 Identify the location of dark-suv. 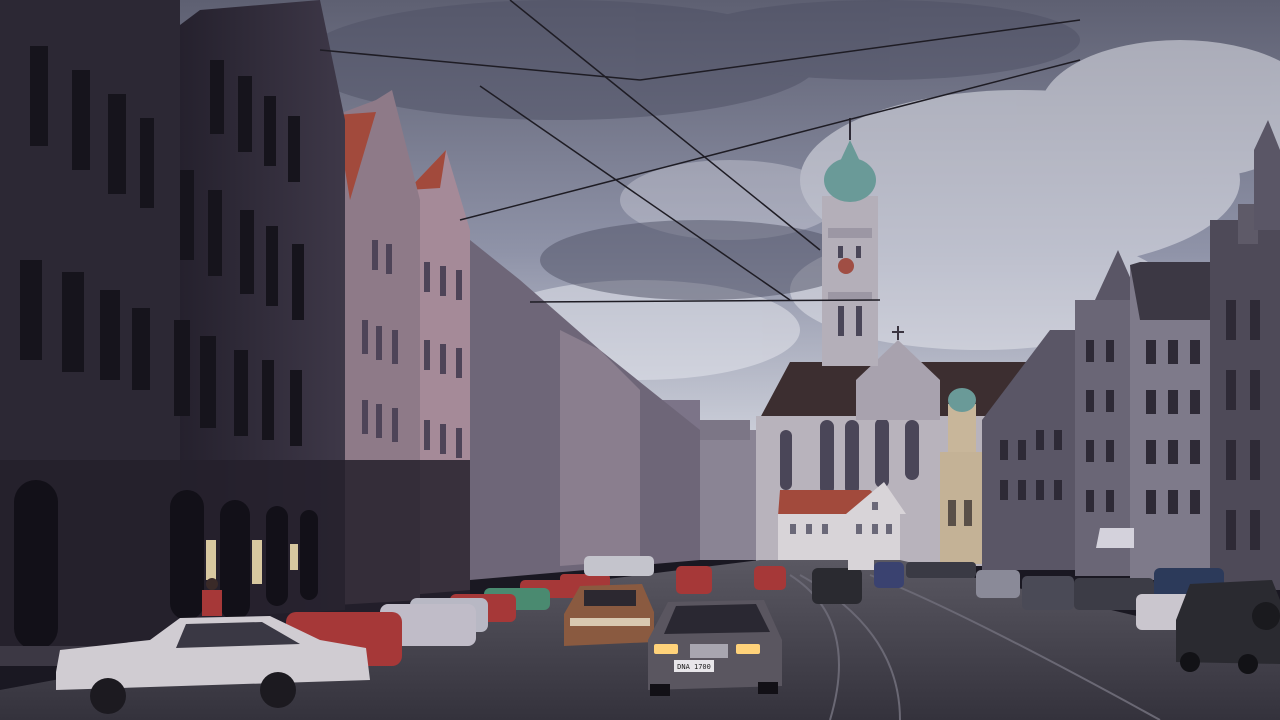
(1228, 627).